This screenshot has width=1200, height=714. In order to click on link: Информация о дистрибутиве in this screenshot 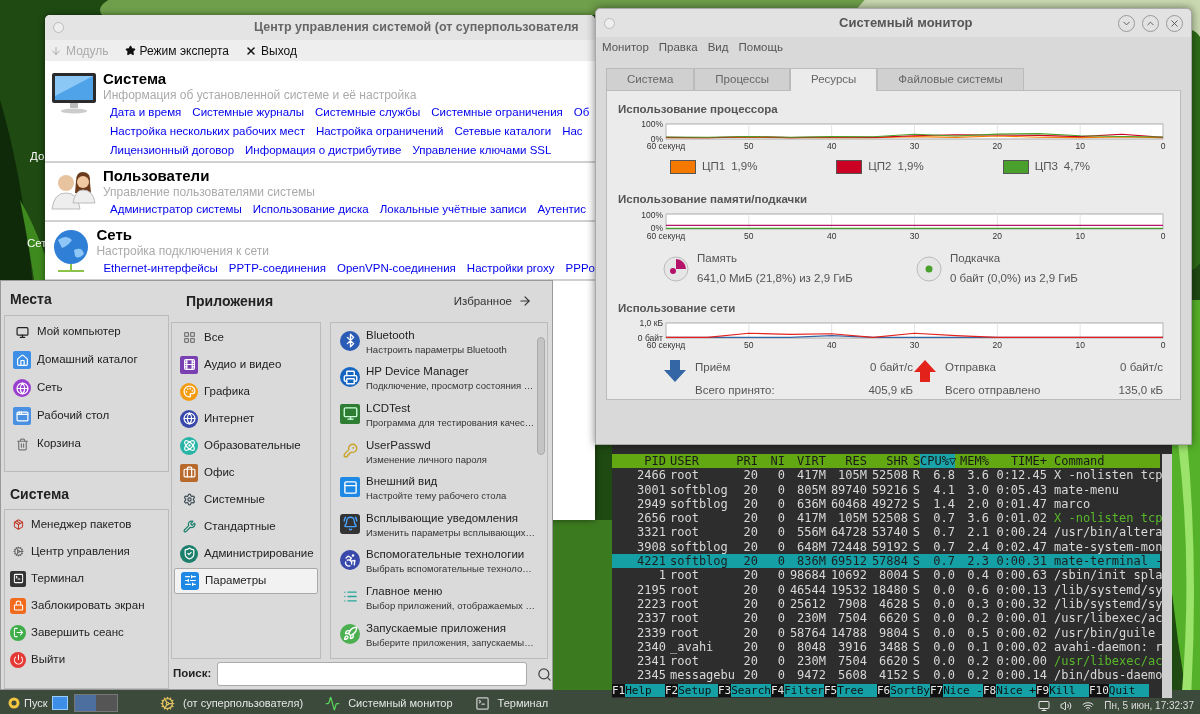, I will do `click(323, 150)`.